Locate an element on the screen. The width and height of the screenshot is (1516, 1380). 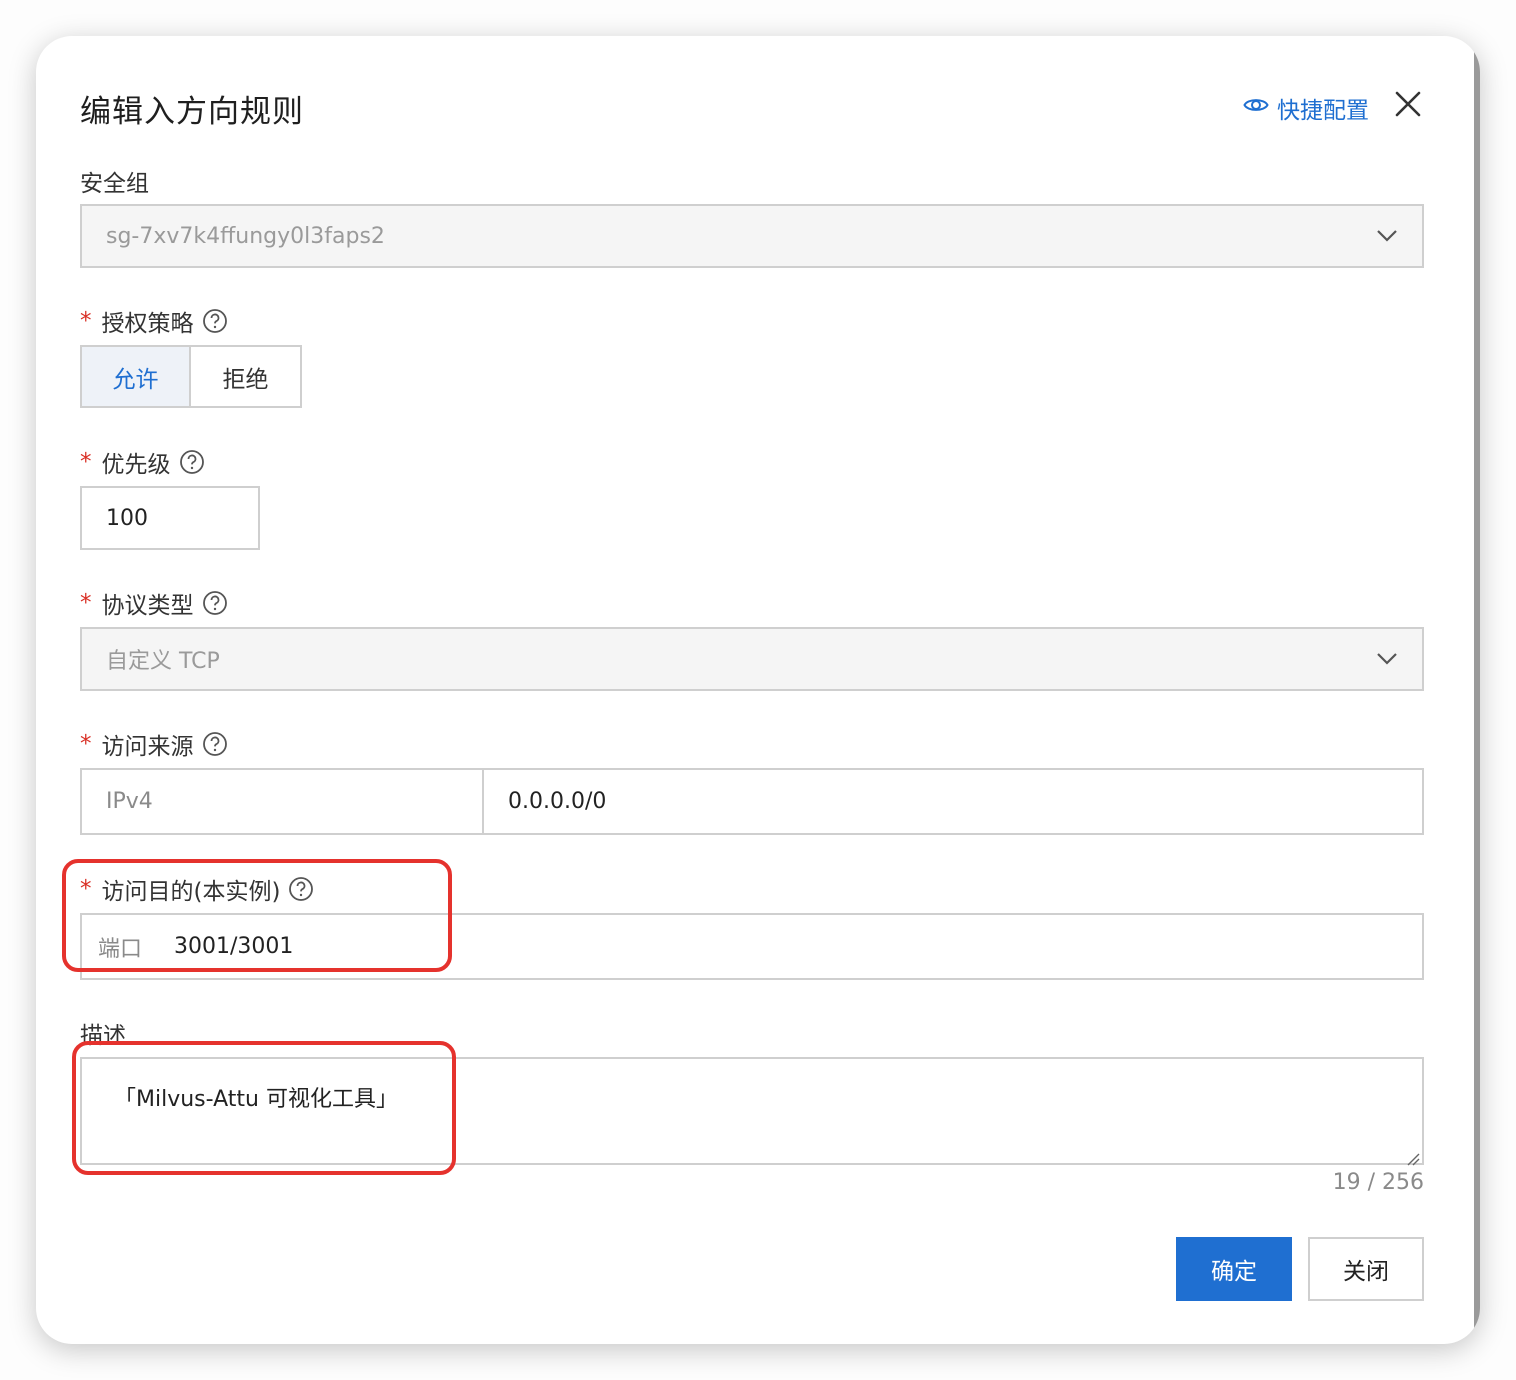
auth-policy-deny: 拒绝 is located at coordinates (245, 376).